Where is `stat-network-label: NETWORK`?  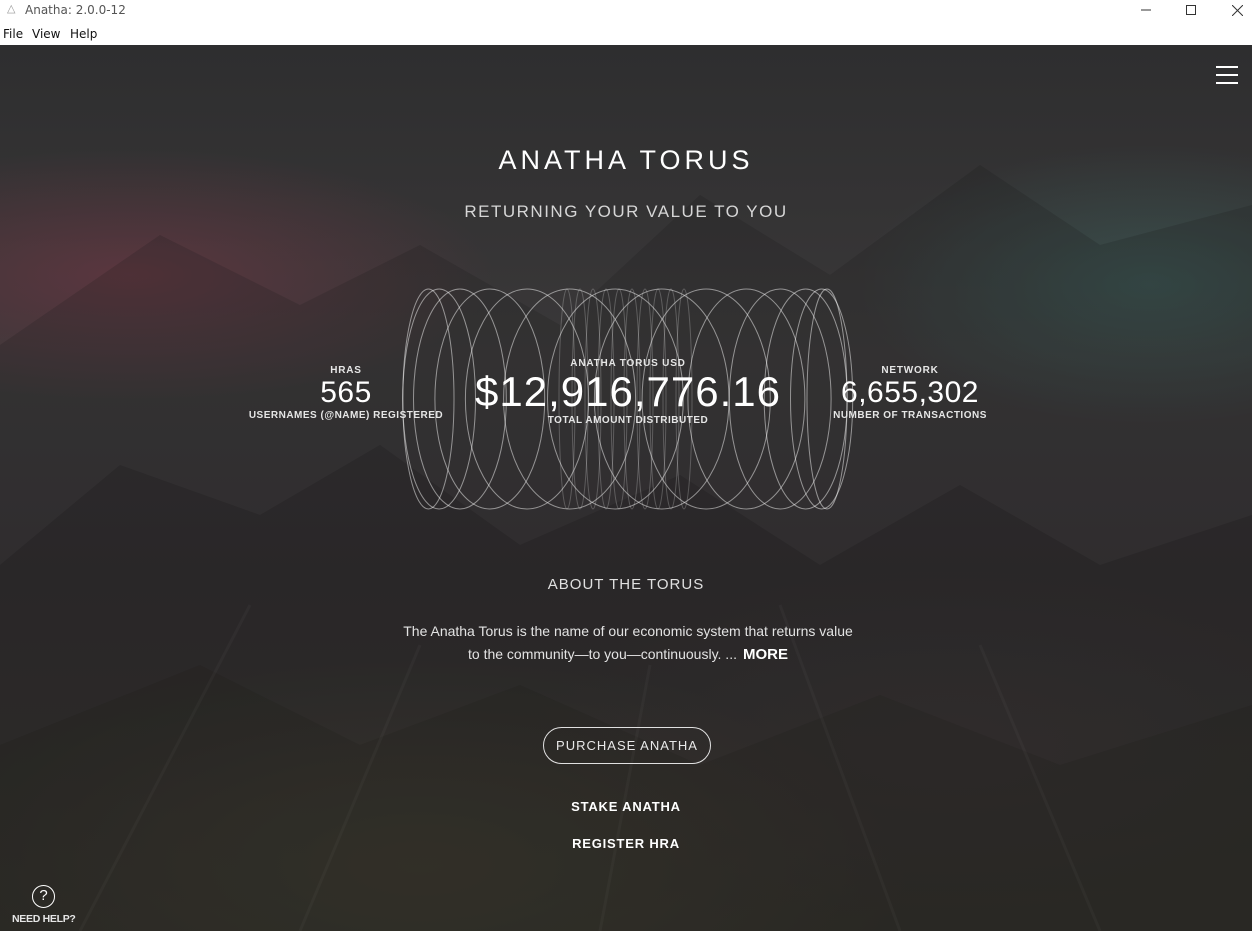 stat-network-label: NETWORK is located at coordinates (910, 370).